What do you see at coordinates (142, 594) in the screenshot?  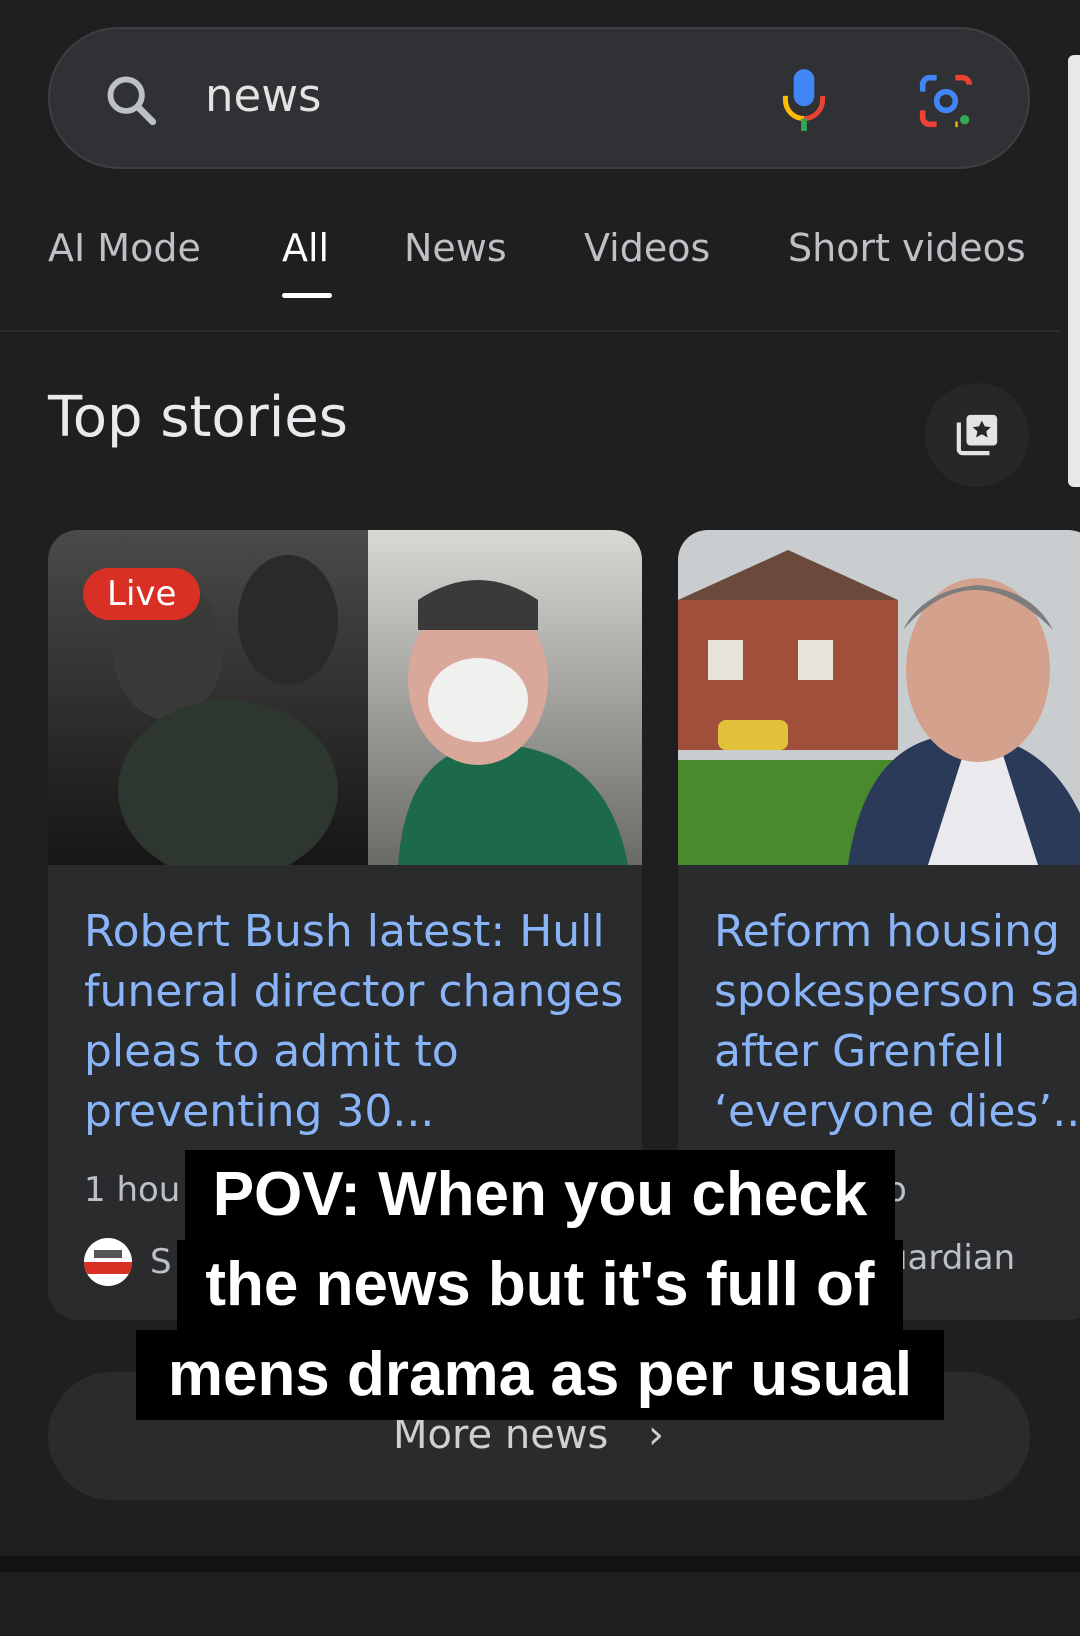 I see `live-badge: Live` at bounding box center [142, 594].